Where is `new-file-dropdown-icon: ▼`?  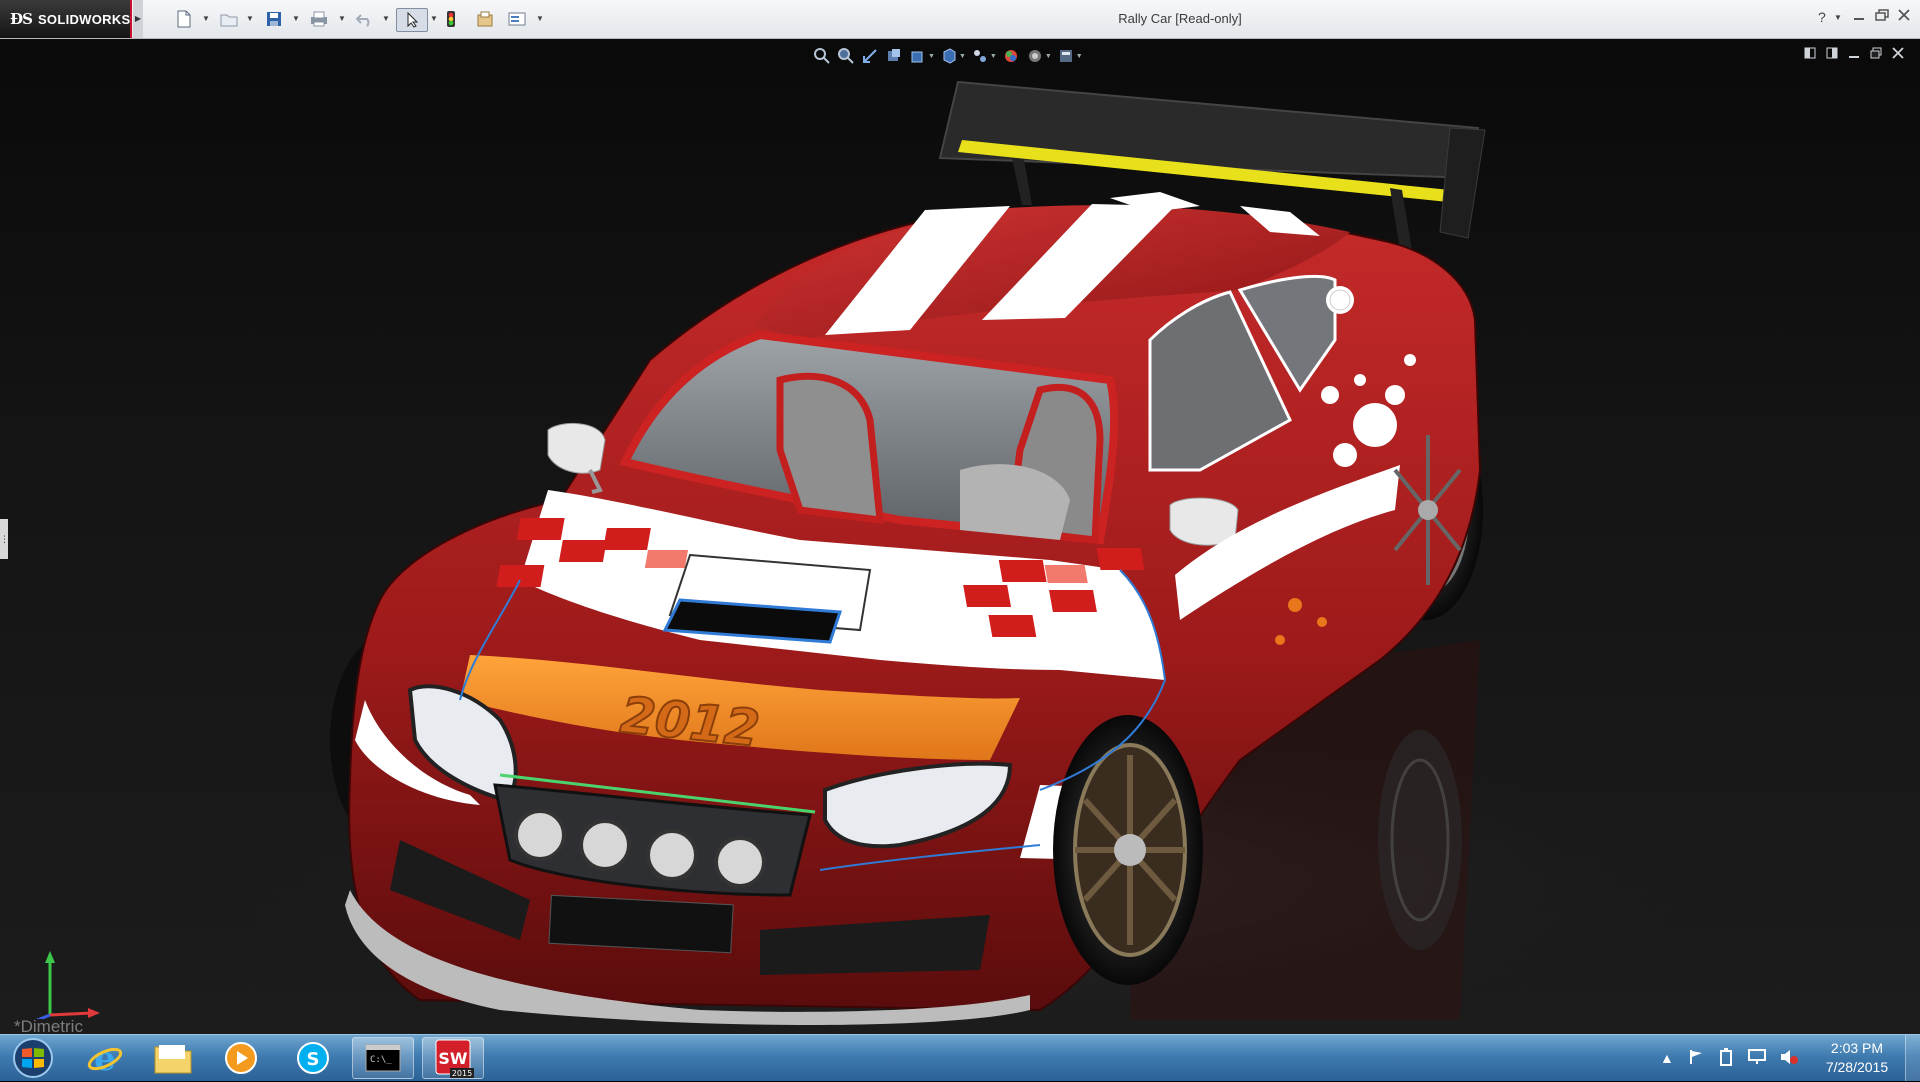
new-file-dropdown-icon: ▼ is located at coordinates (206, 18).